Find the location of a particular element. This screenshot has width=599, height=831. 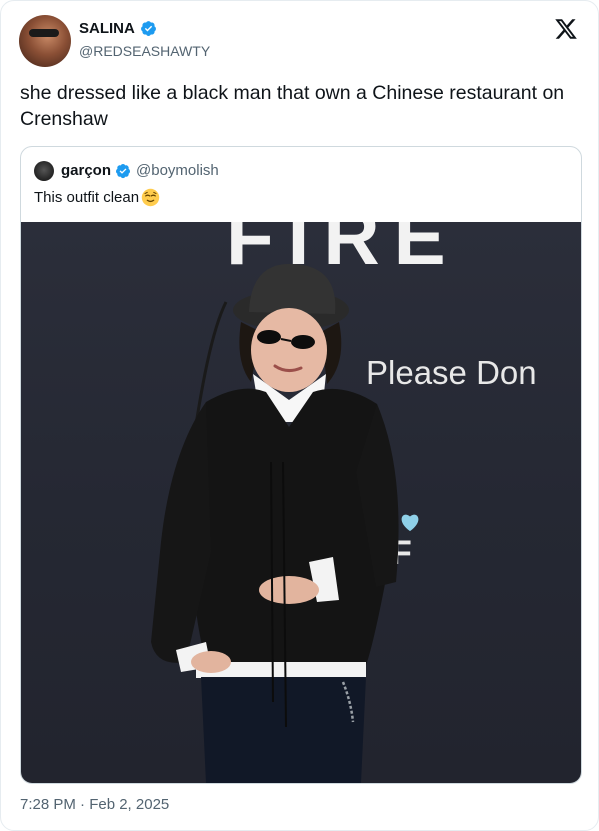

quoted-author-row: garçon @boymolish is located at coordinates (140, 170).